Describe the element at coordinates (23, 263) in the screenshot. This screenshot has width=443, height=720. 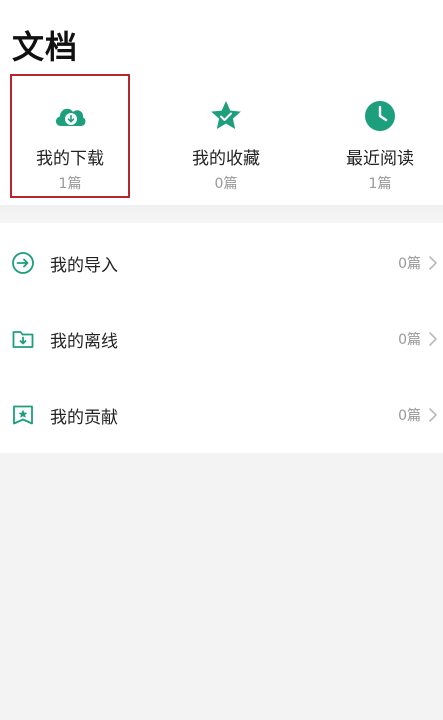
I see `import-icon` at that location.